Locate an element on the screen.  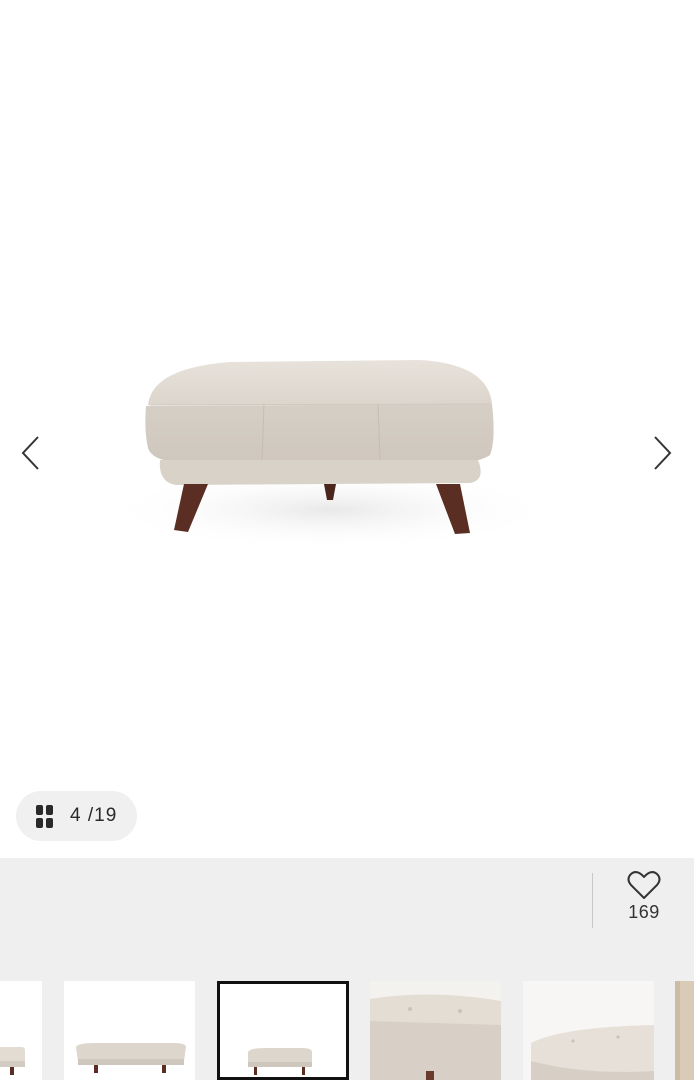
thumbnail-active is located at coordinates (283, 1030).